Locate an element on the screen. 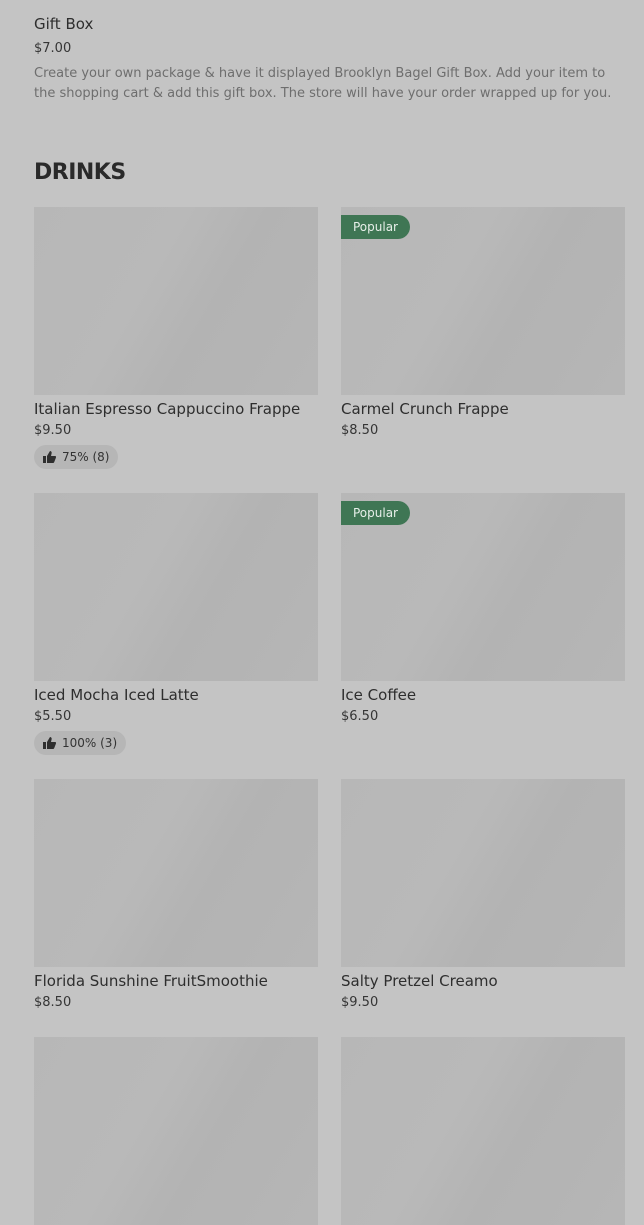 The image size is (644, 1225). rating-badge: 100% (3) is located at coordinates (80, 743).